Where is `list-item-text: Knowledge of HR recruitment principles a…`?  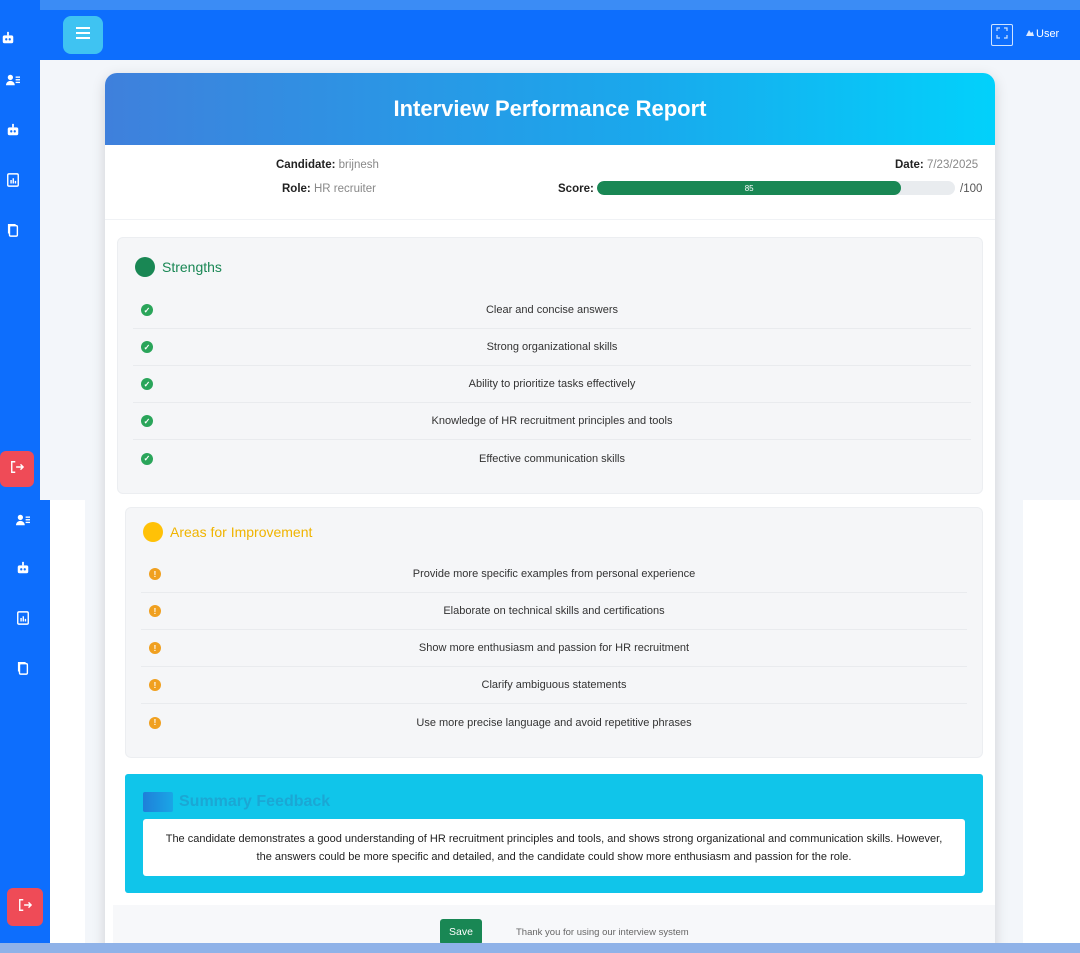
list-item-text: Knowledge of HR recruitment principles a… is located at coordinates (552, 421).